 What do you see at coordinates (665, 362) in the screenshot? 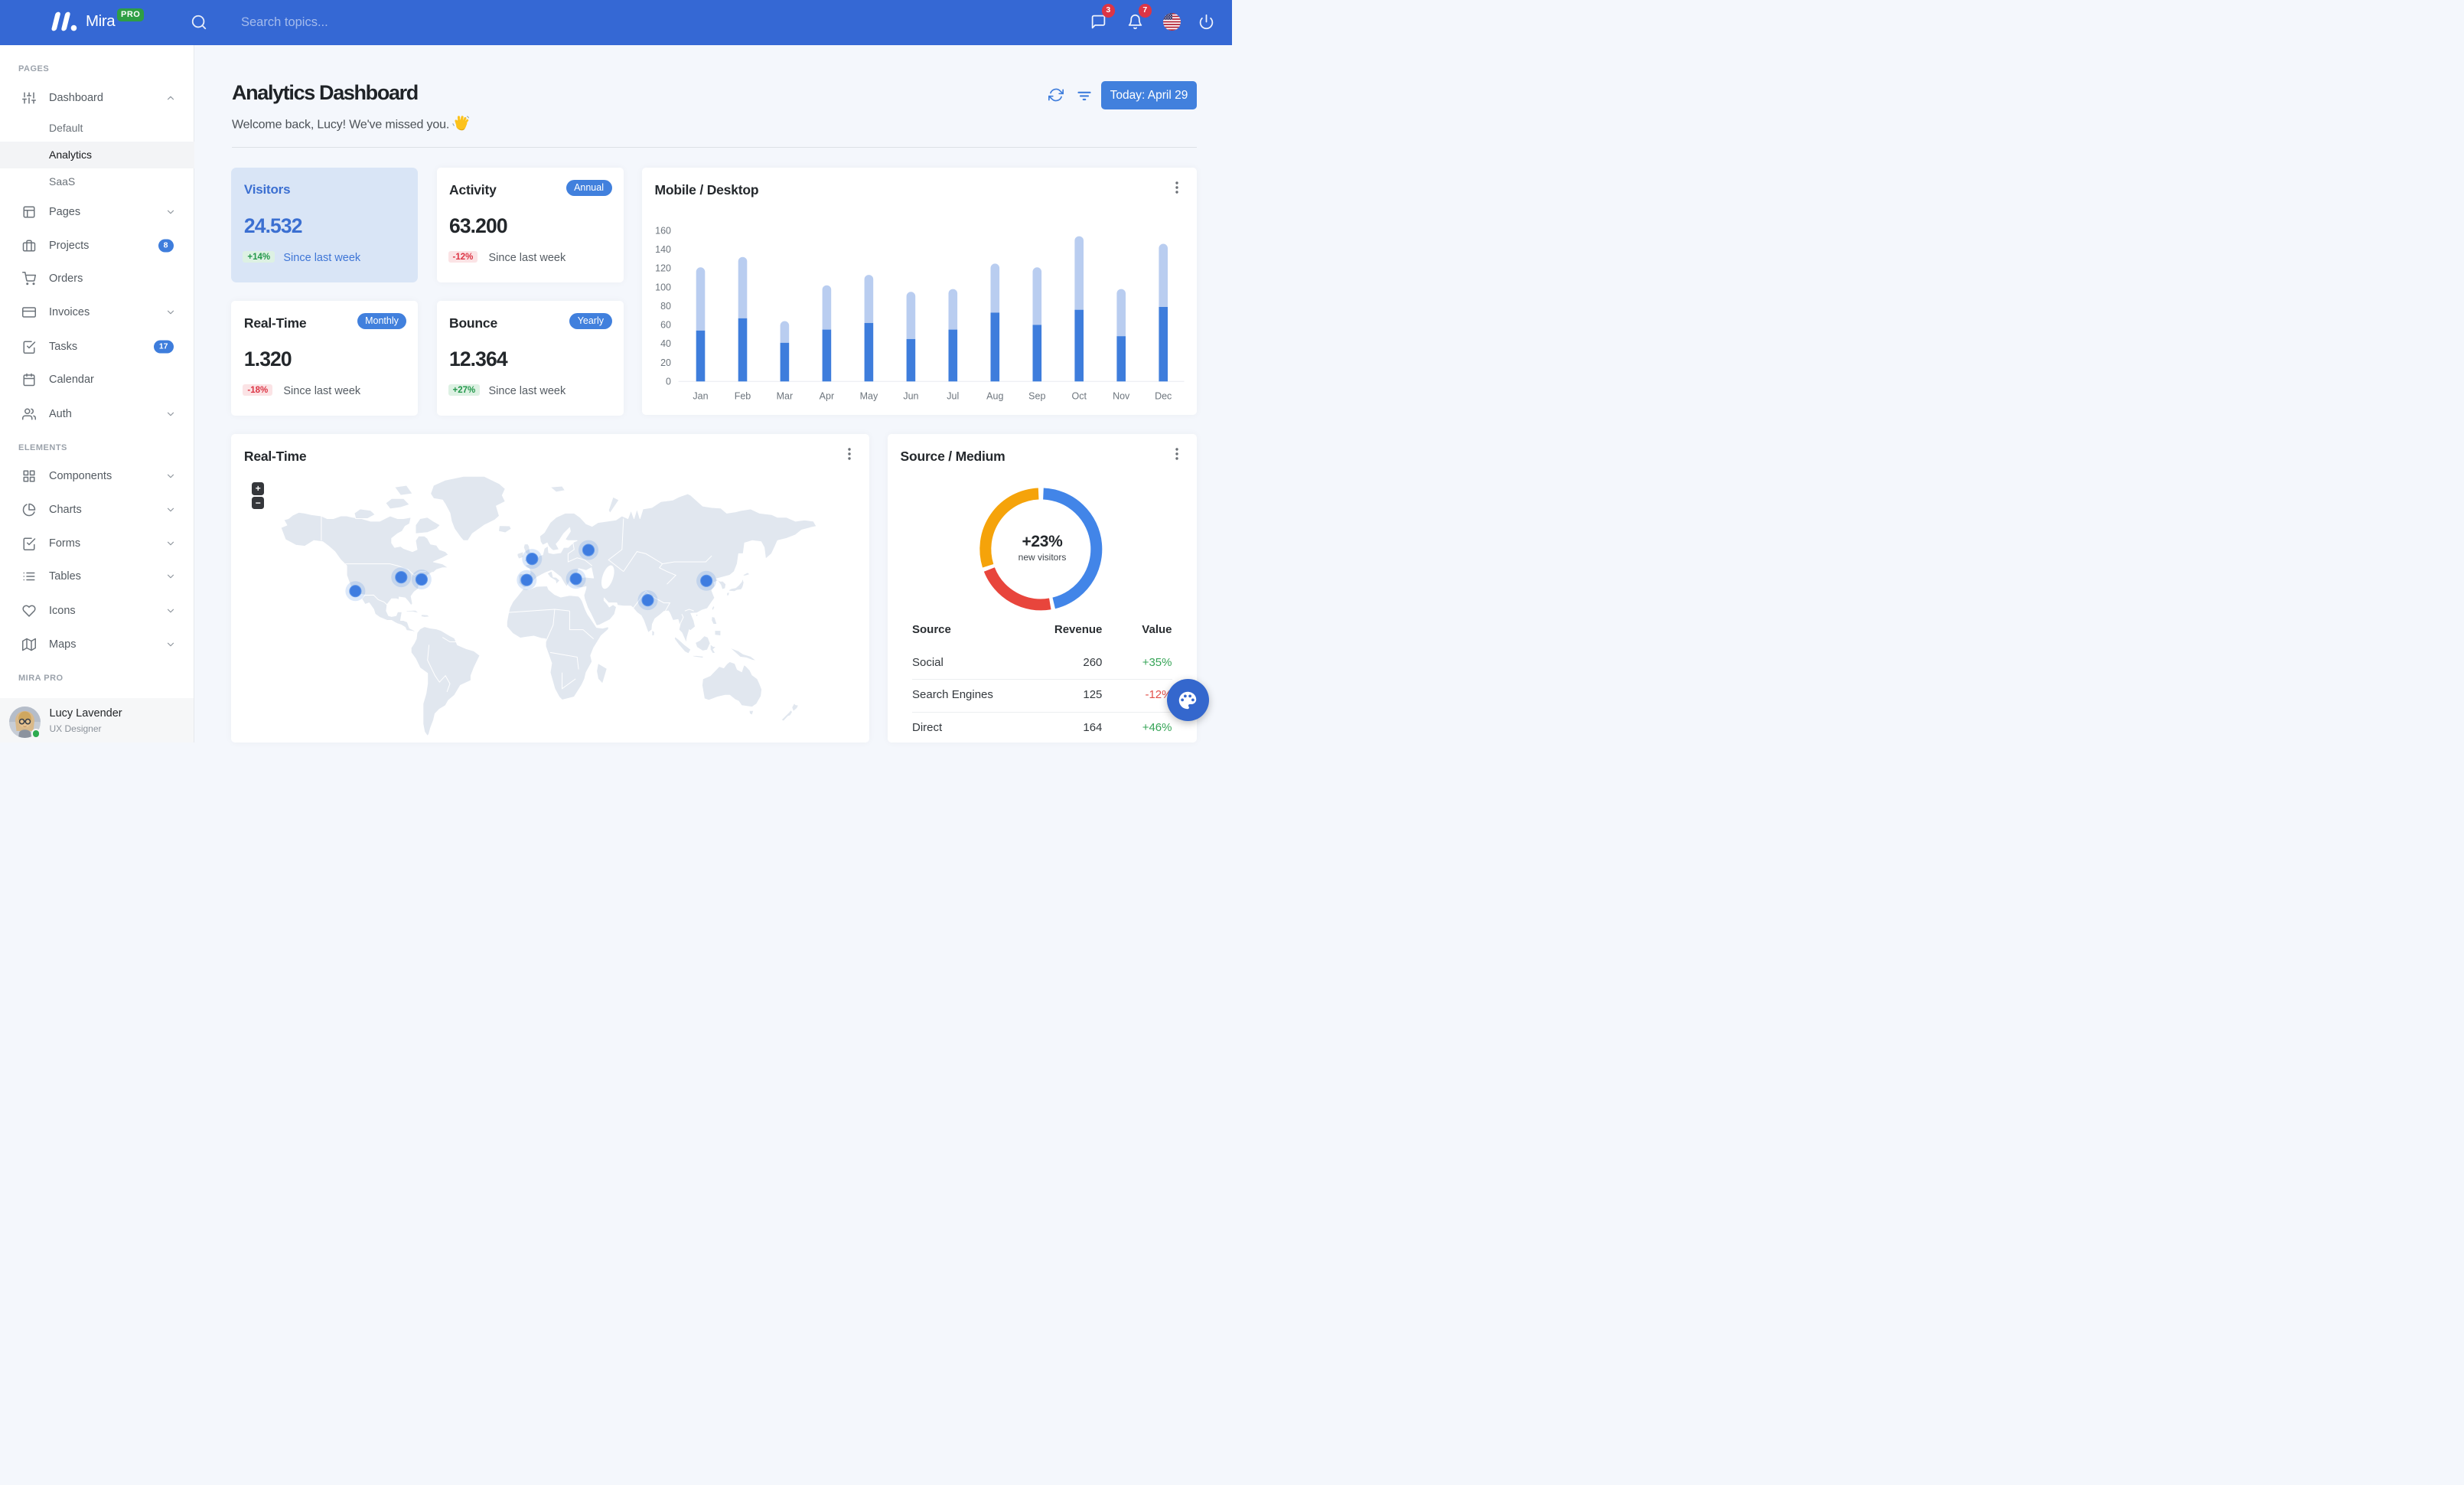
I see `svg-text: 20` at bounding box center [665, 362].